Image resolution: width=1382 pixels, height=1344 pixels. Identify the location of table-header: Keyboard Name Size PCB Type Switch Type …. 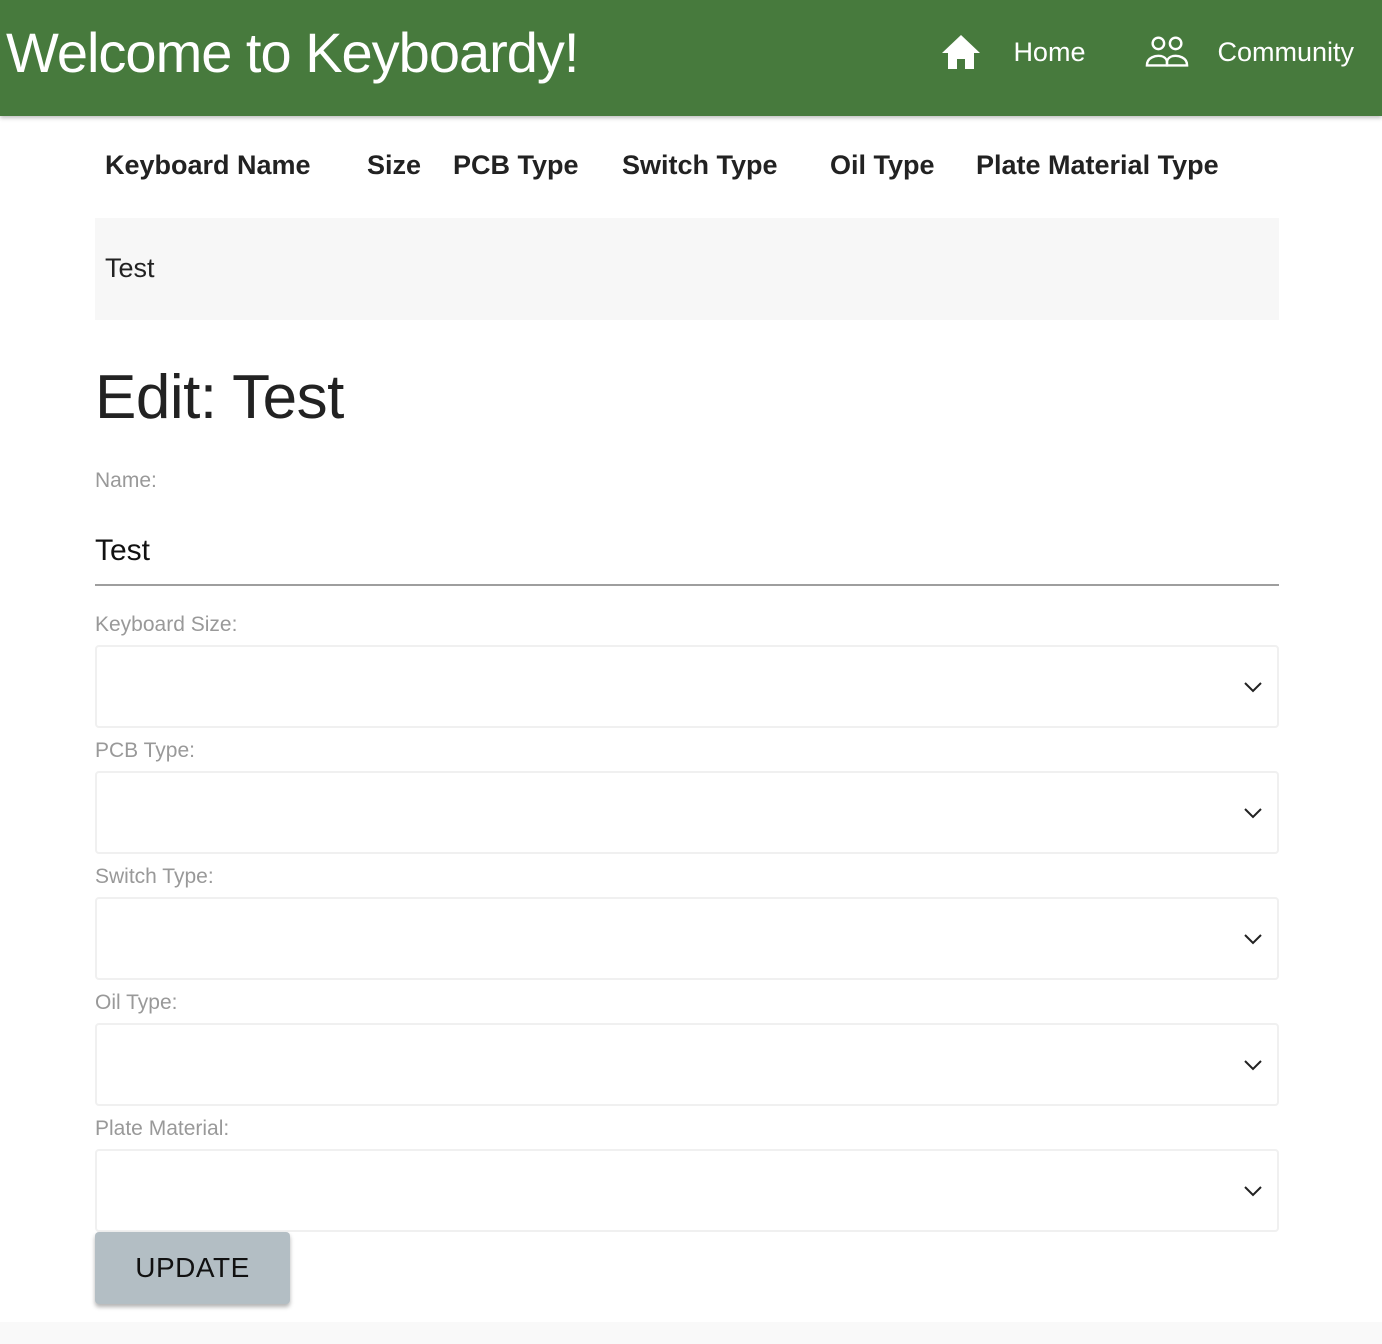
(687, 168).